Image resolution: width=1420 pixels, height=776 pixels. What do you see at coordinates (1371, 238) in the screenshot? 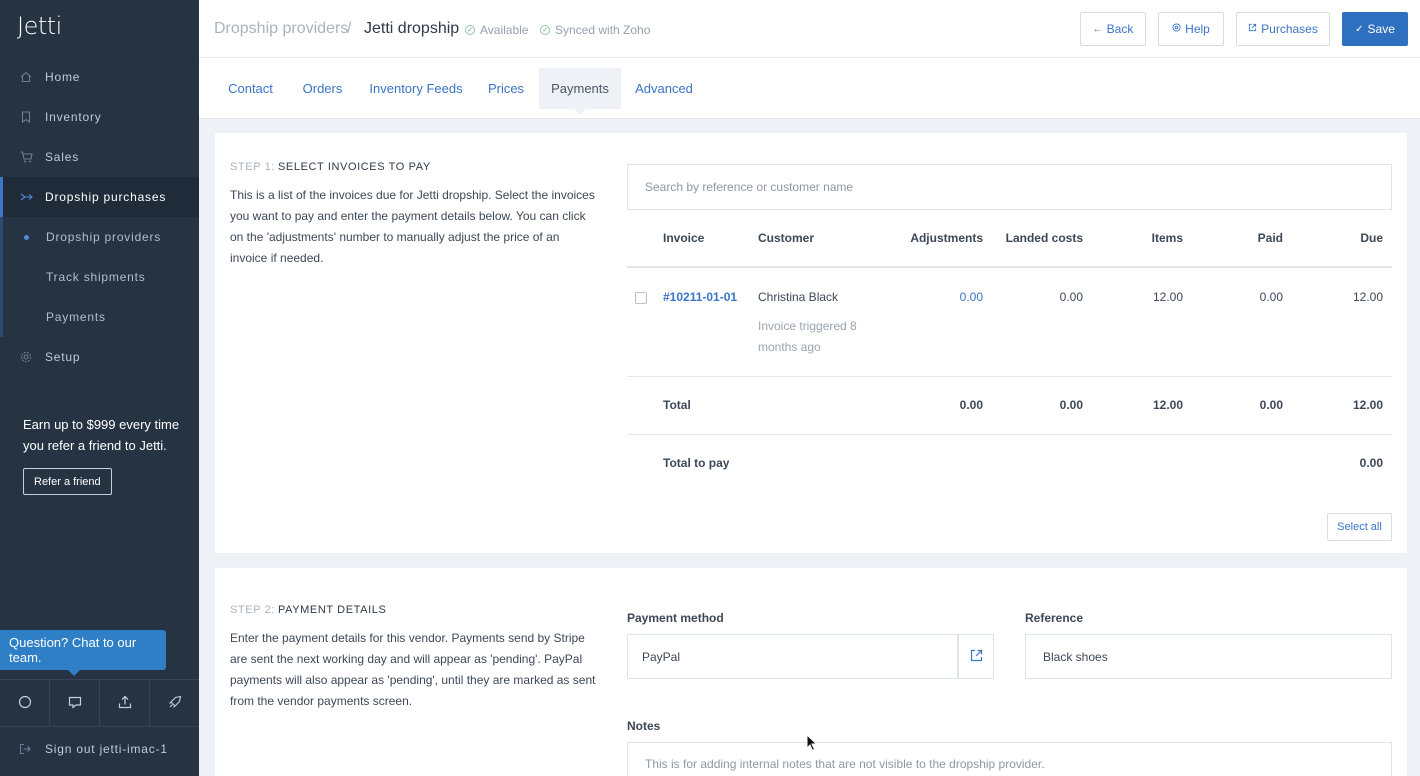
I see `col-due: Due` at bounding box center [1371, 238].